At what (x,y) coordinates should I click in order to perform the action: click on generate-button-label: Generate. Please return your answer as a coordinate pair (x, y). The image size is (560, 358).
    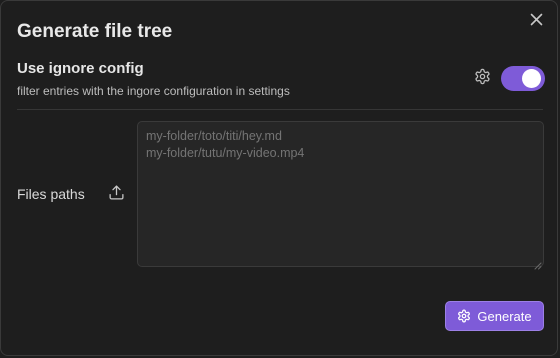
    Looking at the image, I should click on (504, 316).